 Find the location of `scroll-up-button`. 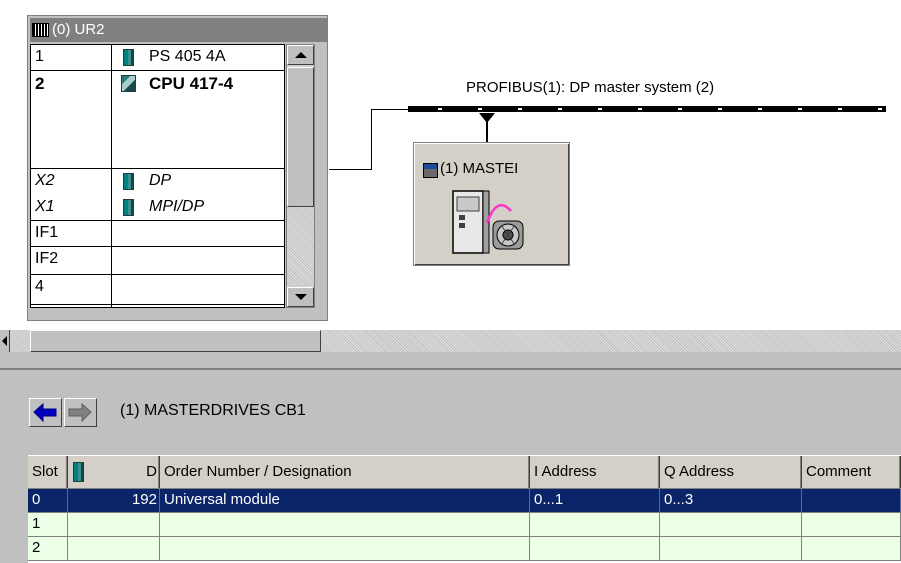

scroll-up-button is located at coordinates (300, 55).